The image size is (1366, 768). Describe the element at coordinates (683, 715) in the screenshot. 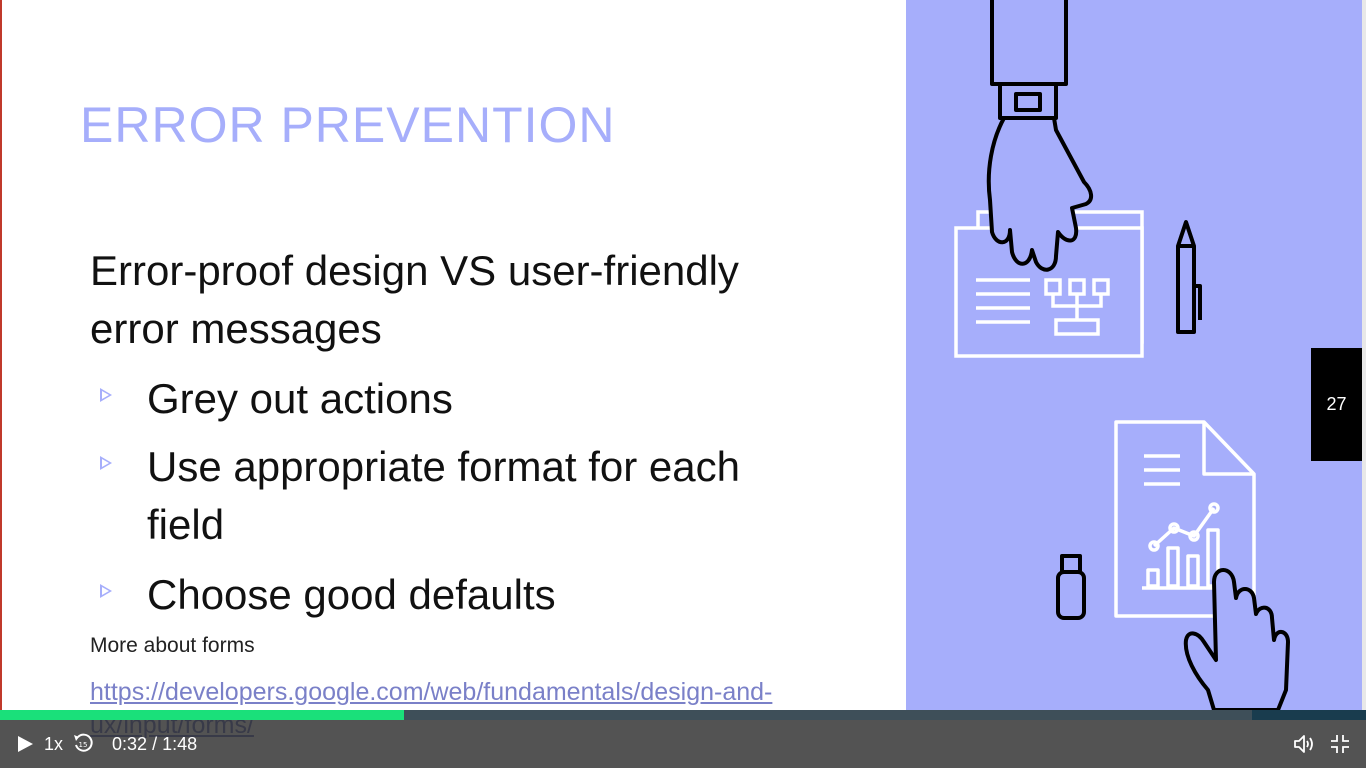

I see `video-progress-bar` at that location.